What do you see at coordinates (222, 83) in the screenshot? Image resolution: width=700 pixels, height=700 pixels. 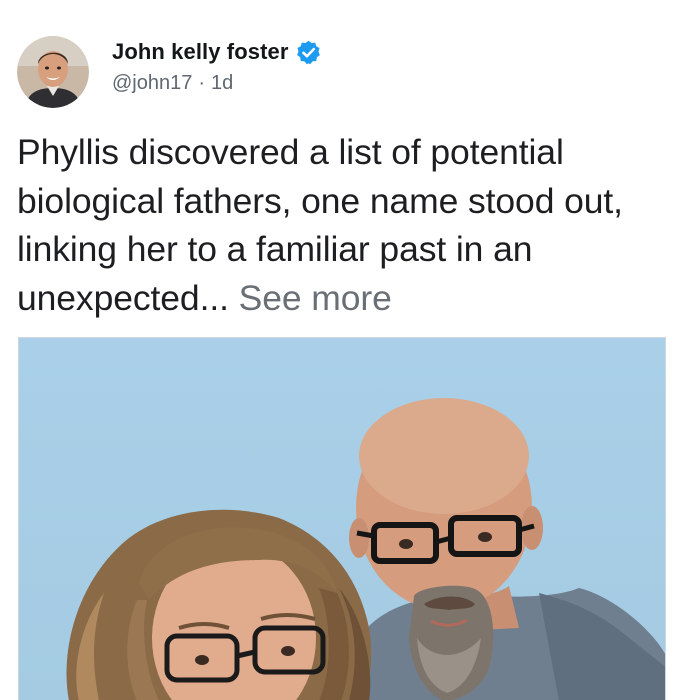 I see `post-timestamp: 1d` at bounding box center [222, 83].